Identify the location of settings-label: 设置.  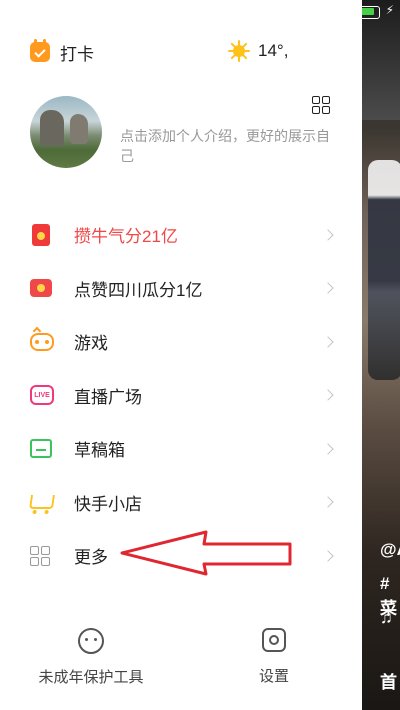
(273, 676).